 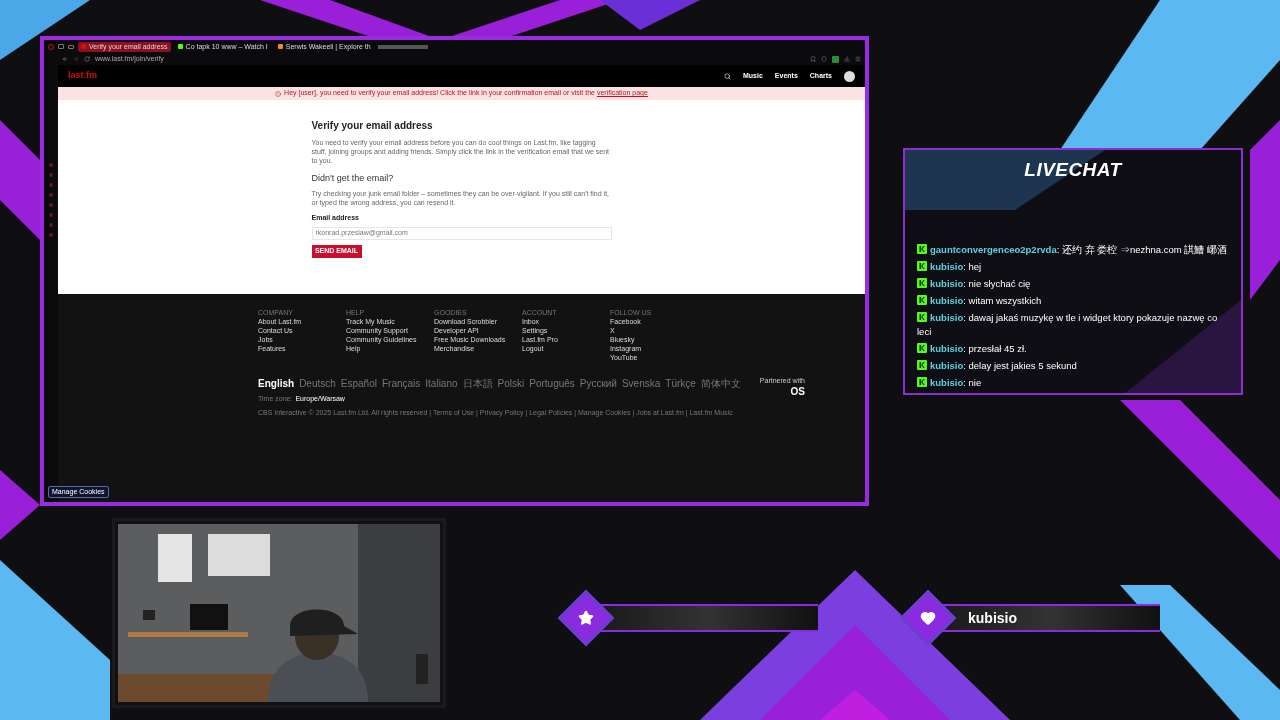 I want to click on language-link: Português, so click(x=552, y=383).